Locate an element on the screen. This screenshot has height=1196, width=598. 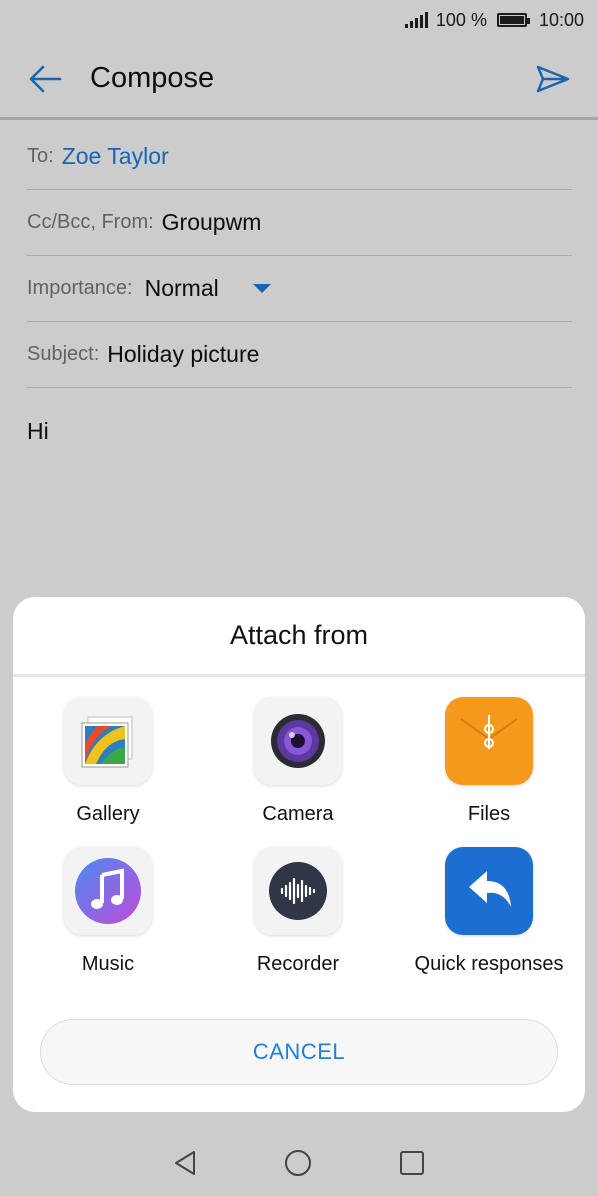
files-icon is located at coordinates (489, 741).